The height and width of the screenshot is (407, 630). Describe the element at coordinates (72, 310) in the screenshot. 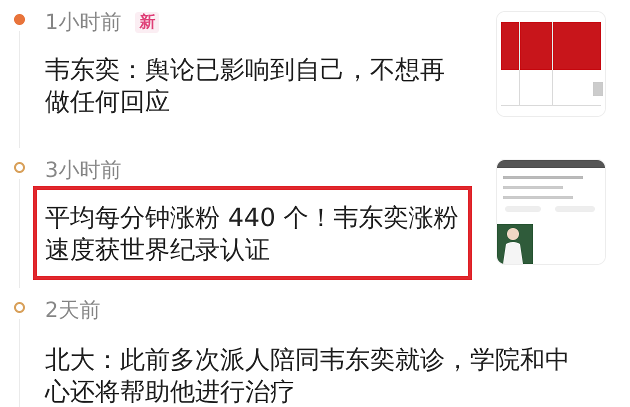

I see `timestamp: 2天前` at that location.